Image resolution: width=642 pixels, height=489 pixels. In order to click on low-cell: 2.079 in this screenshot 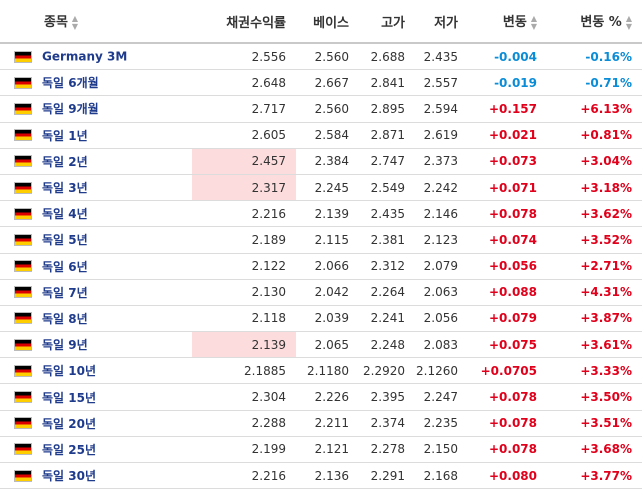, I will do `click(441, 266)`.